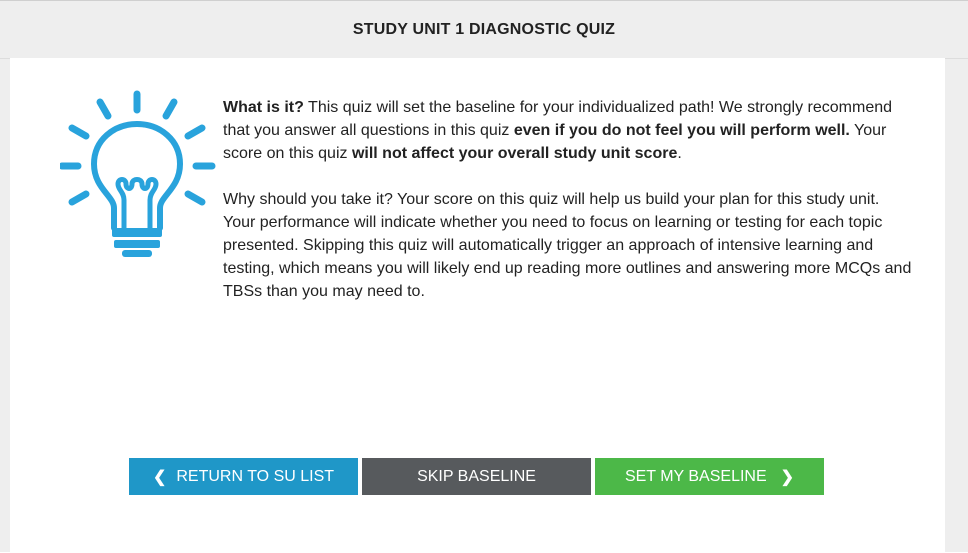  I want to click on chevron-left-icon: ❮, so click(159, 477).